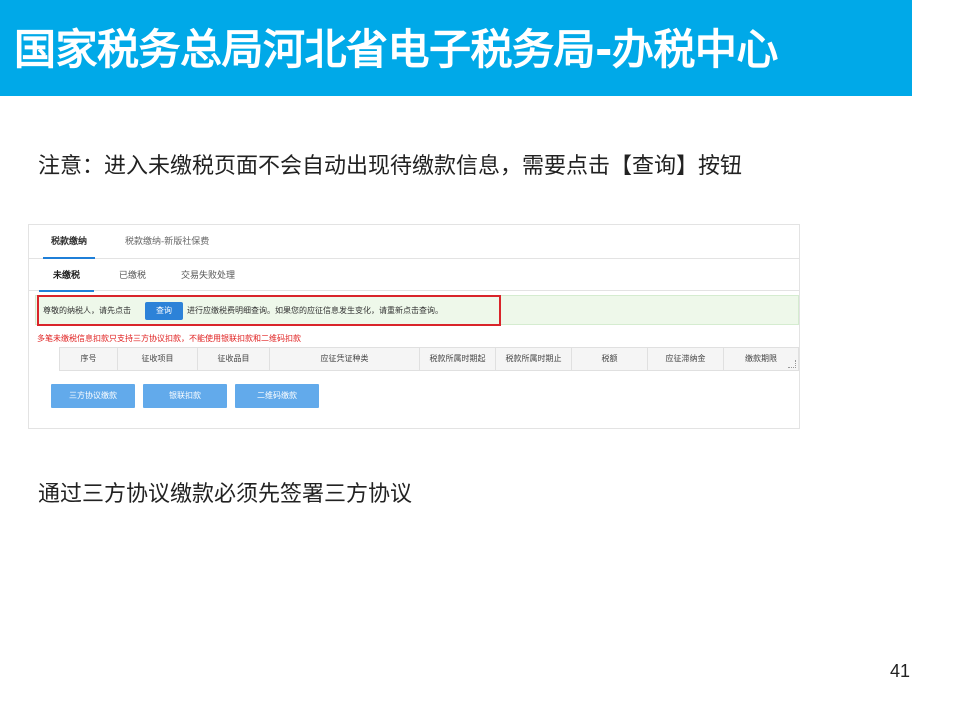 This screenshot has height=720, width=960. What do you see at coordinates (269, 310) in the screenshot?
I see `highlight-box` at bounding box center [269, 310].